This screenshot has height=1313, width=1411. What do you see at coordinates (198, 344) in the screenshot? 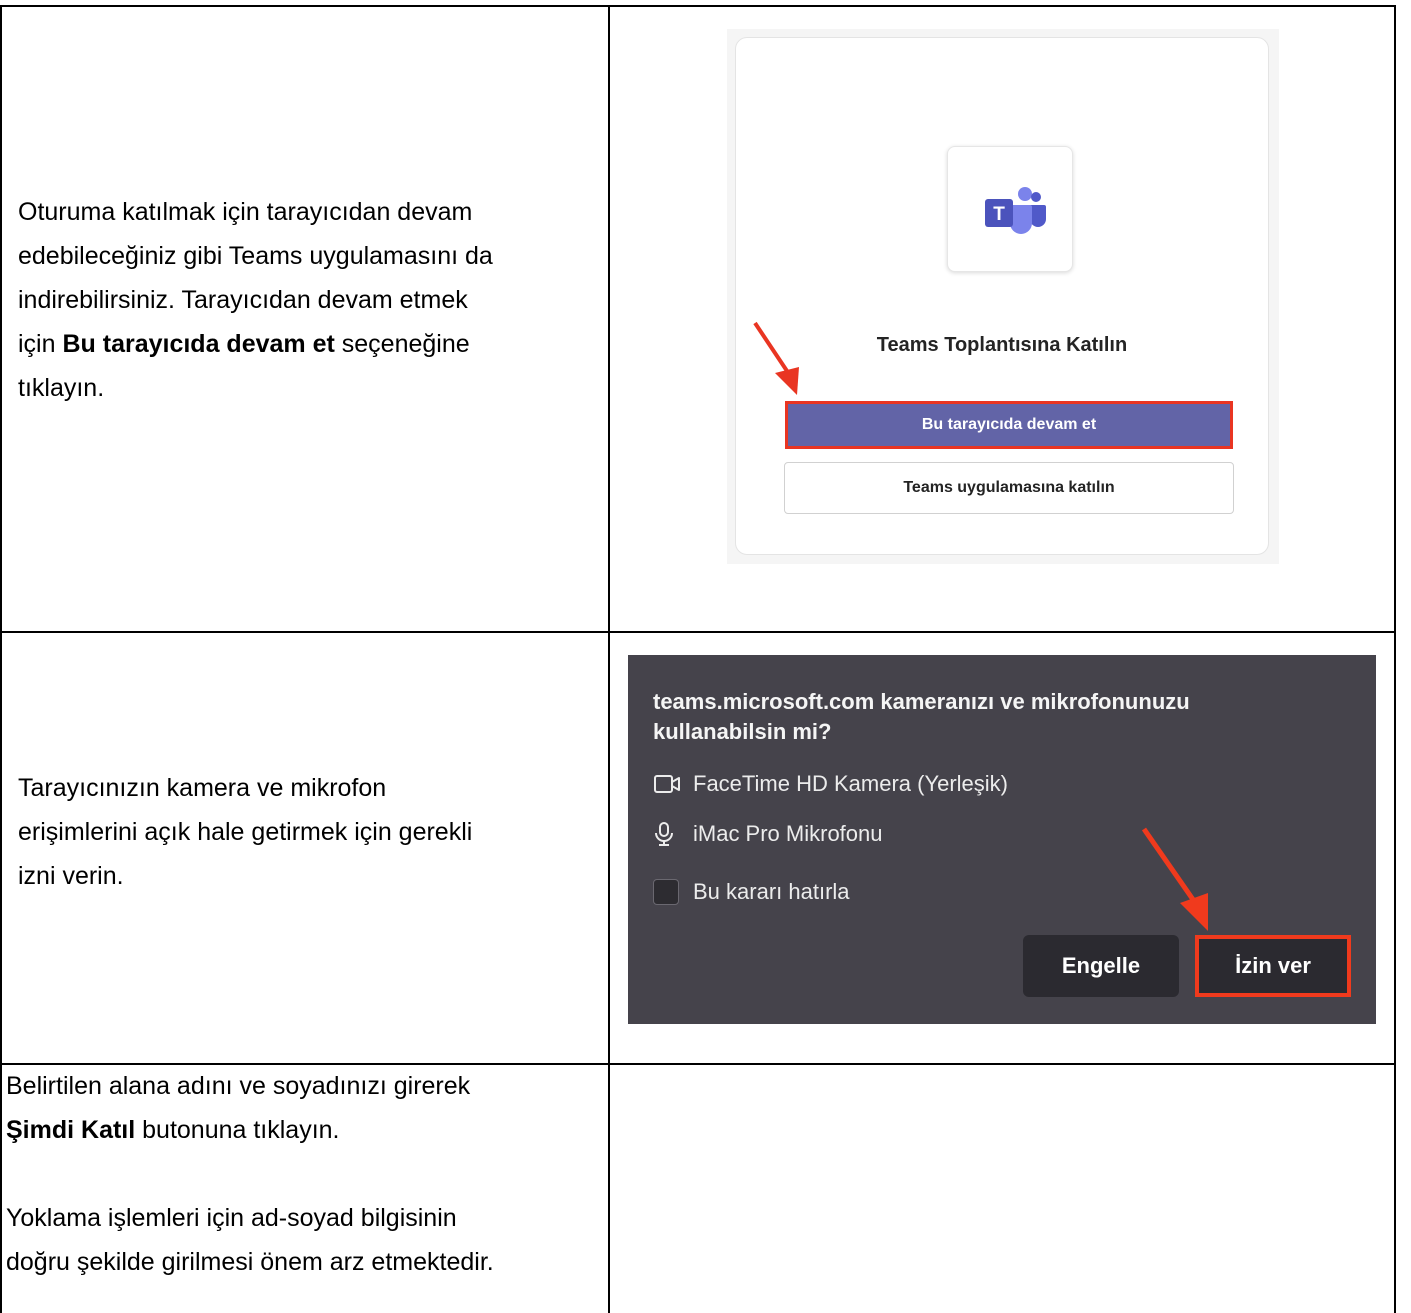
I see `row1-bold-option: Bu tarayıcıda devam et` at bounding box center [198, 344].